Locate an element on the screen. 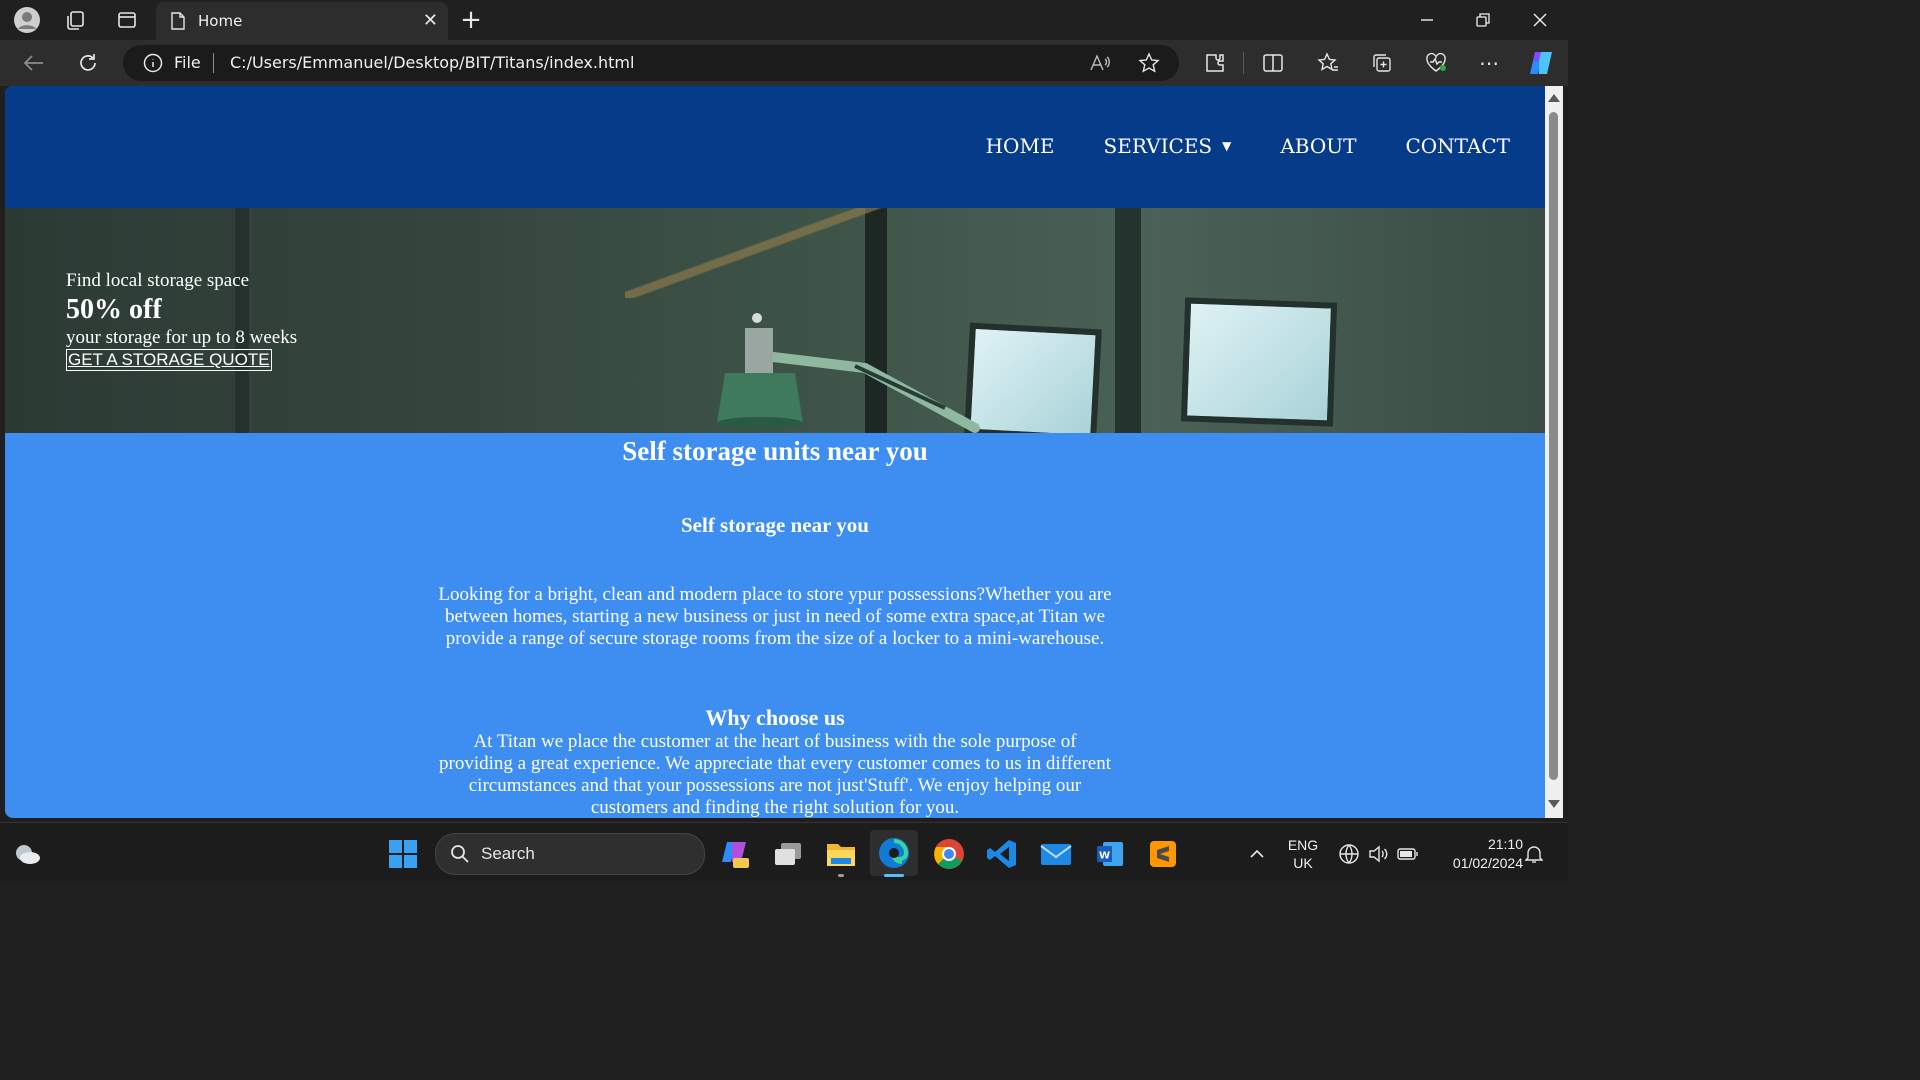  word-icon: W is located at coordinates (1110, 854).